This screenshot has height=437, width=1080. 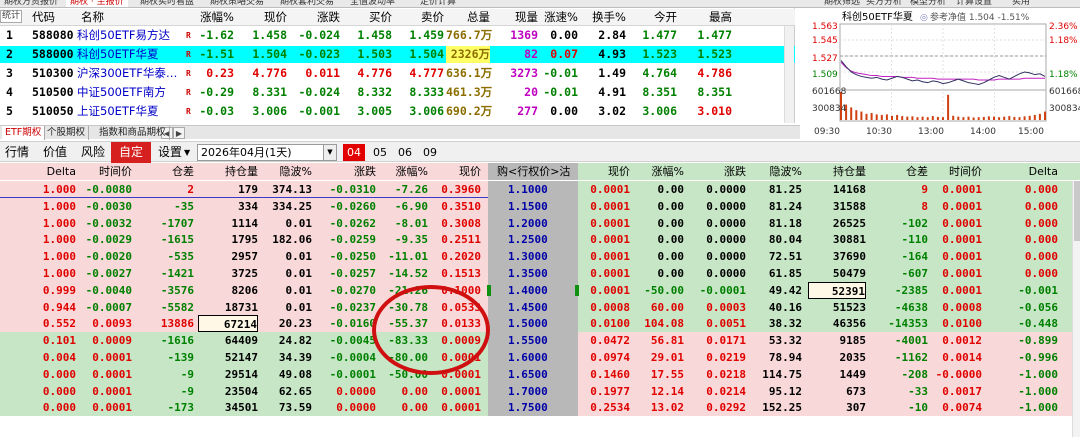 I want to click on value-view-button: 价值, so click(x=55, y=152).